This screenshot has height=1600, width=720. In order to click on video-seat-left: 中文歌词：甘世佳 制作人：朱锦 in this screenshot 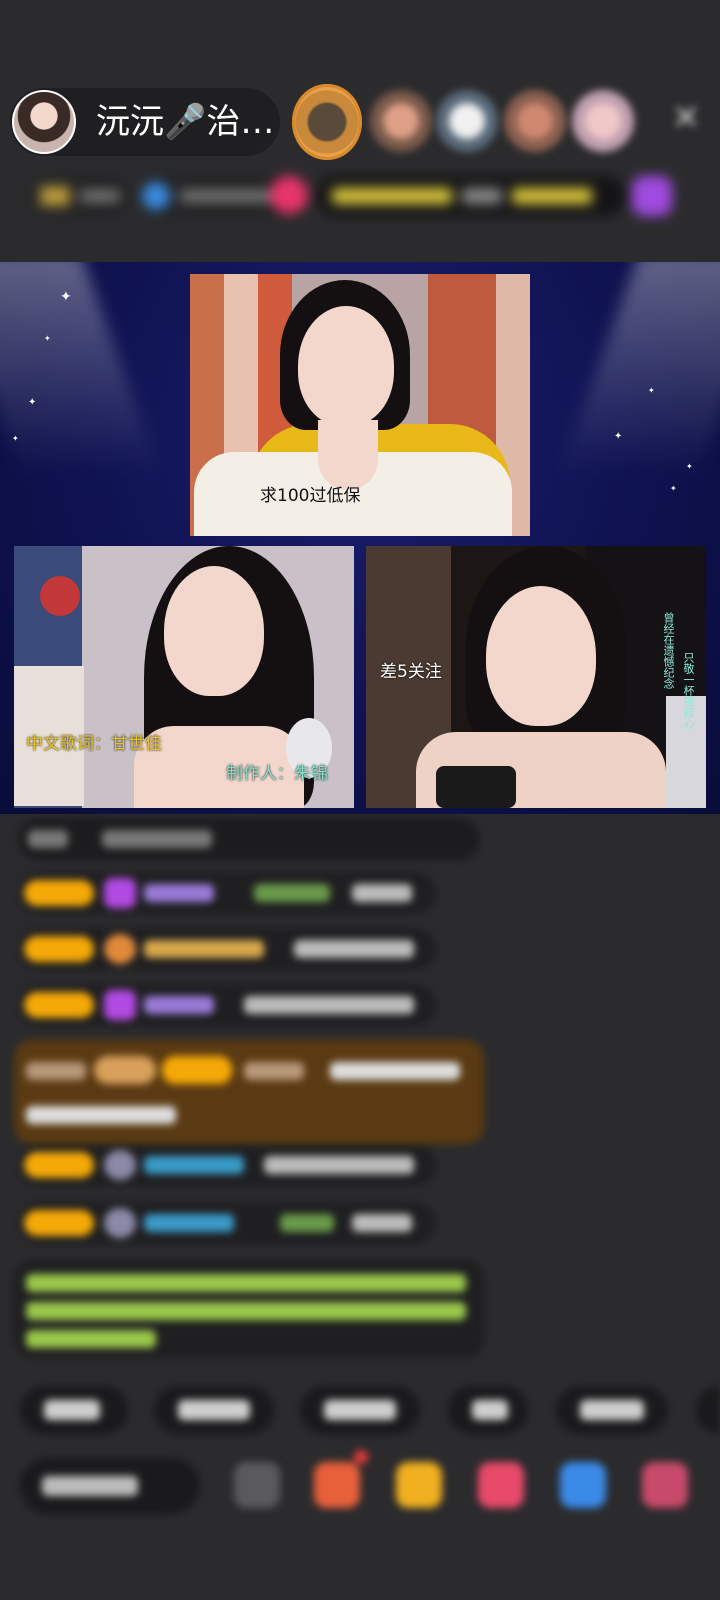, I will do `click(184, 677)`.